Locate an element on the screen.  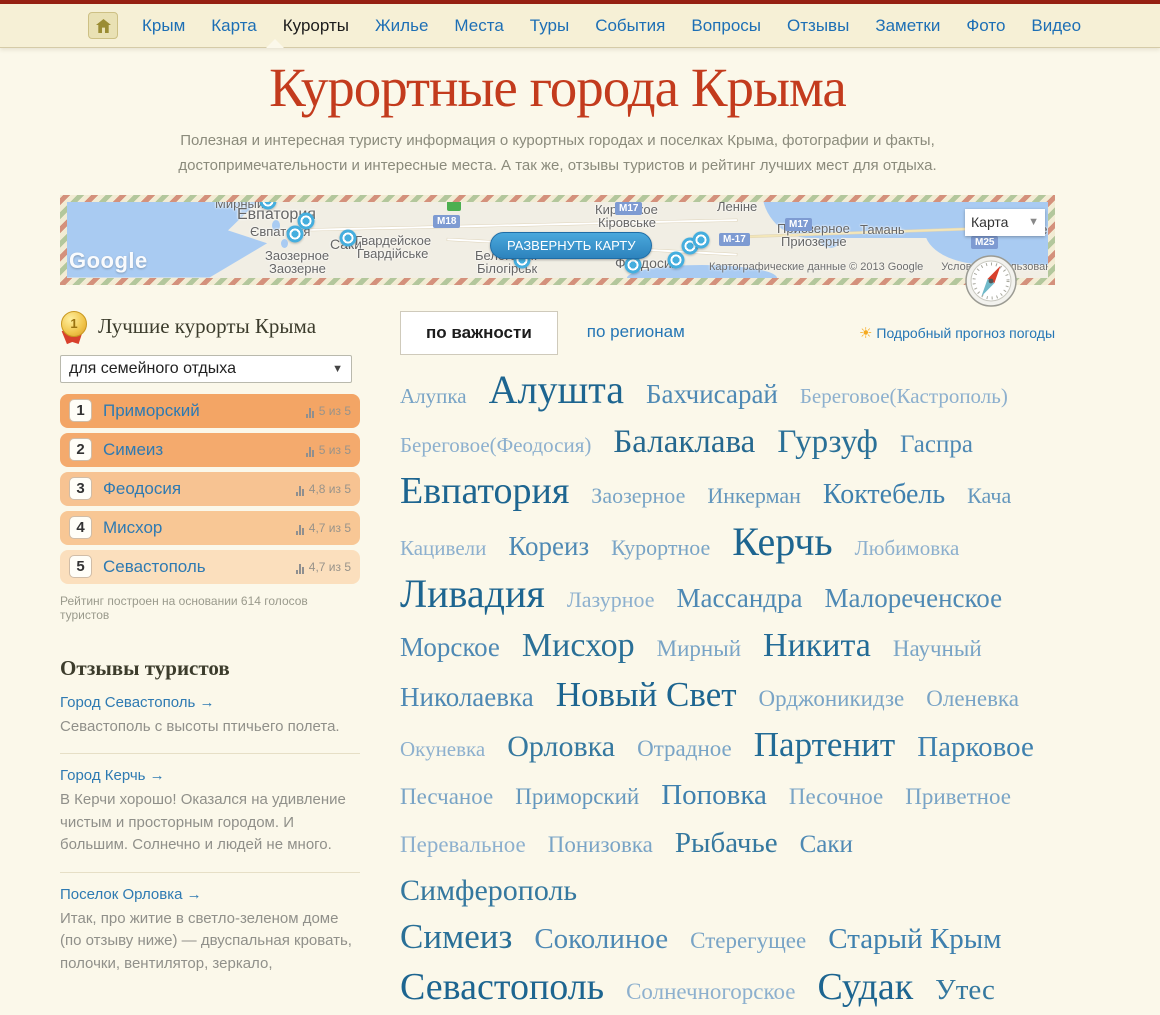
resort-tag-link: Орловка is located at coordinates (561, 746).